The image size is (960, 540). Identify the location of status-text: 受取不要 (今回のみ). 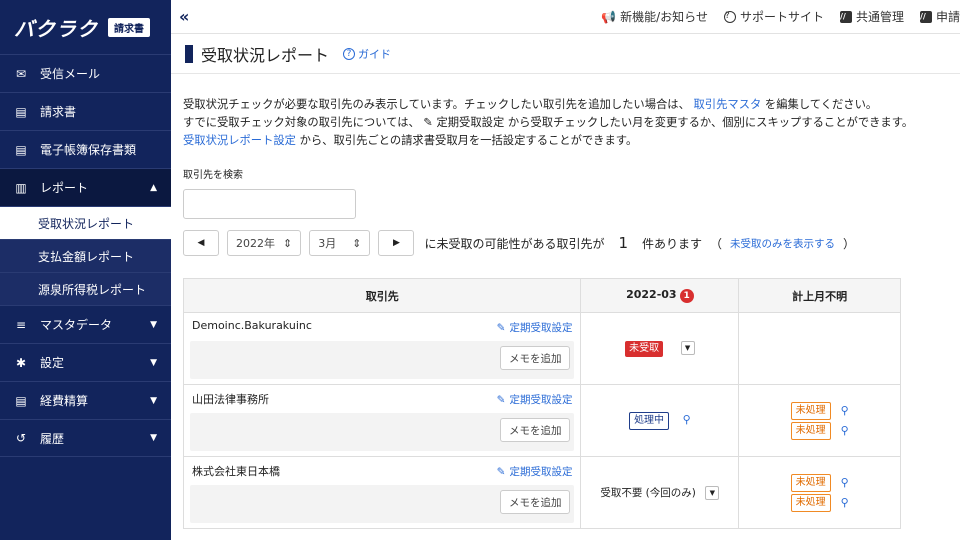
(648, 493).